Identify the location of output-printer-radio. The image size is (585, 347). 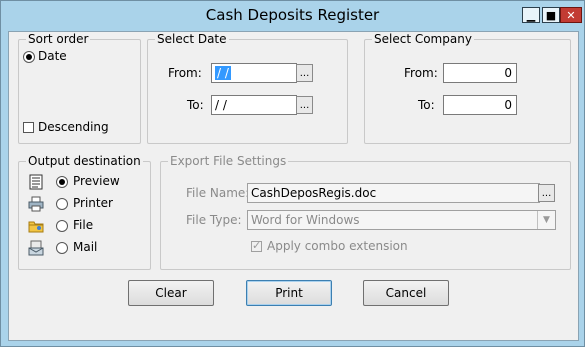
(62, 204).